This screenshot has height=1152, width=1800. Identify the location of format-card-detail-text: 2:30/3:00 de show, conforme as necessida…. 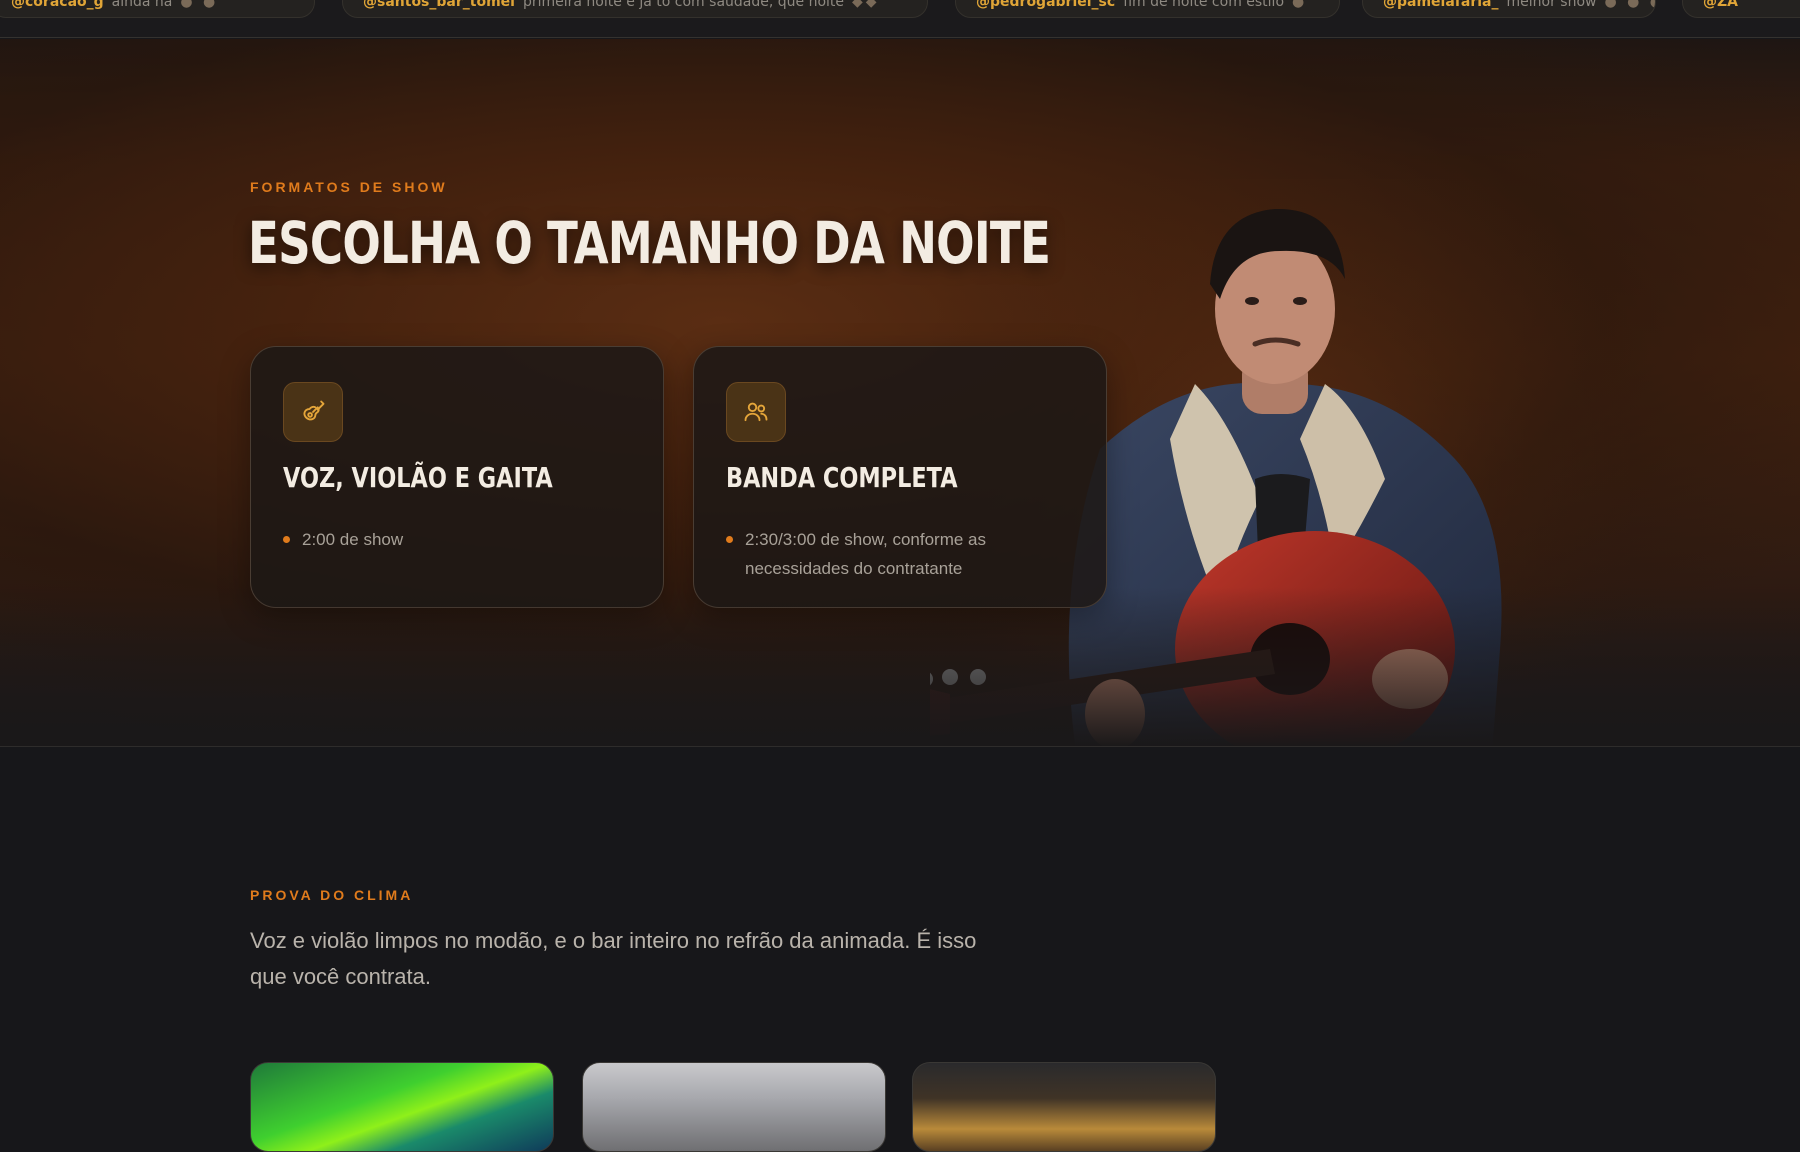
(865, 554).